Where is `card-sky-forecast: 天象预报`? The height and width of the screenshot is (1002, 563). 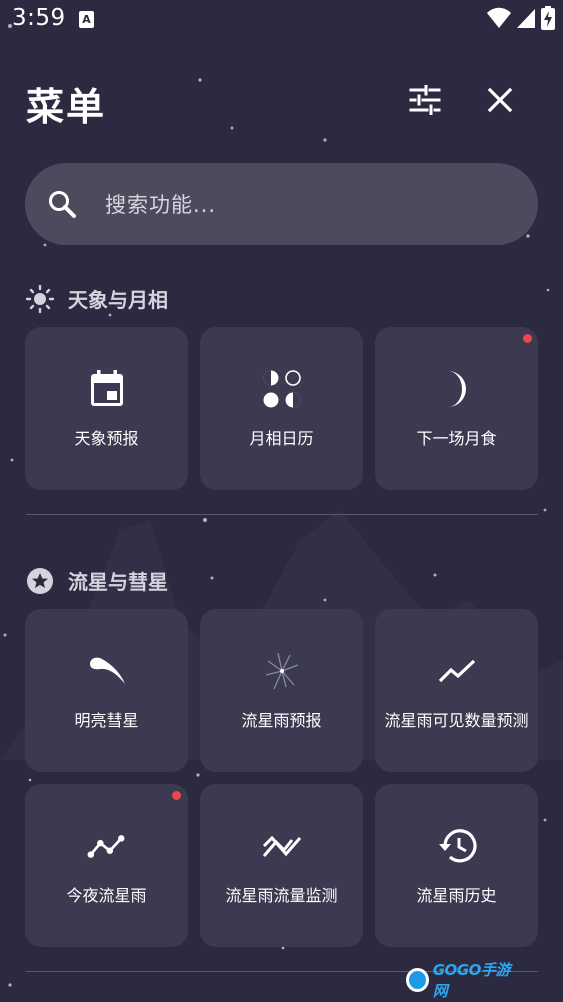
card-sky-forecast: 天象预报 is located at coordinates (106, 408).